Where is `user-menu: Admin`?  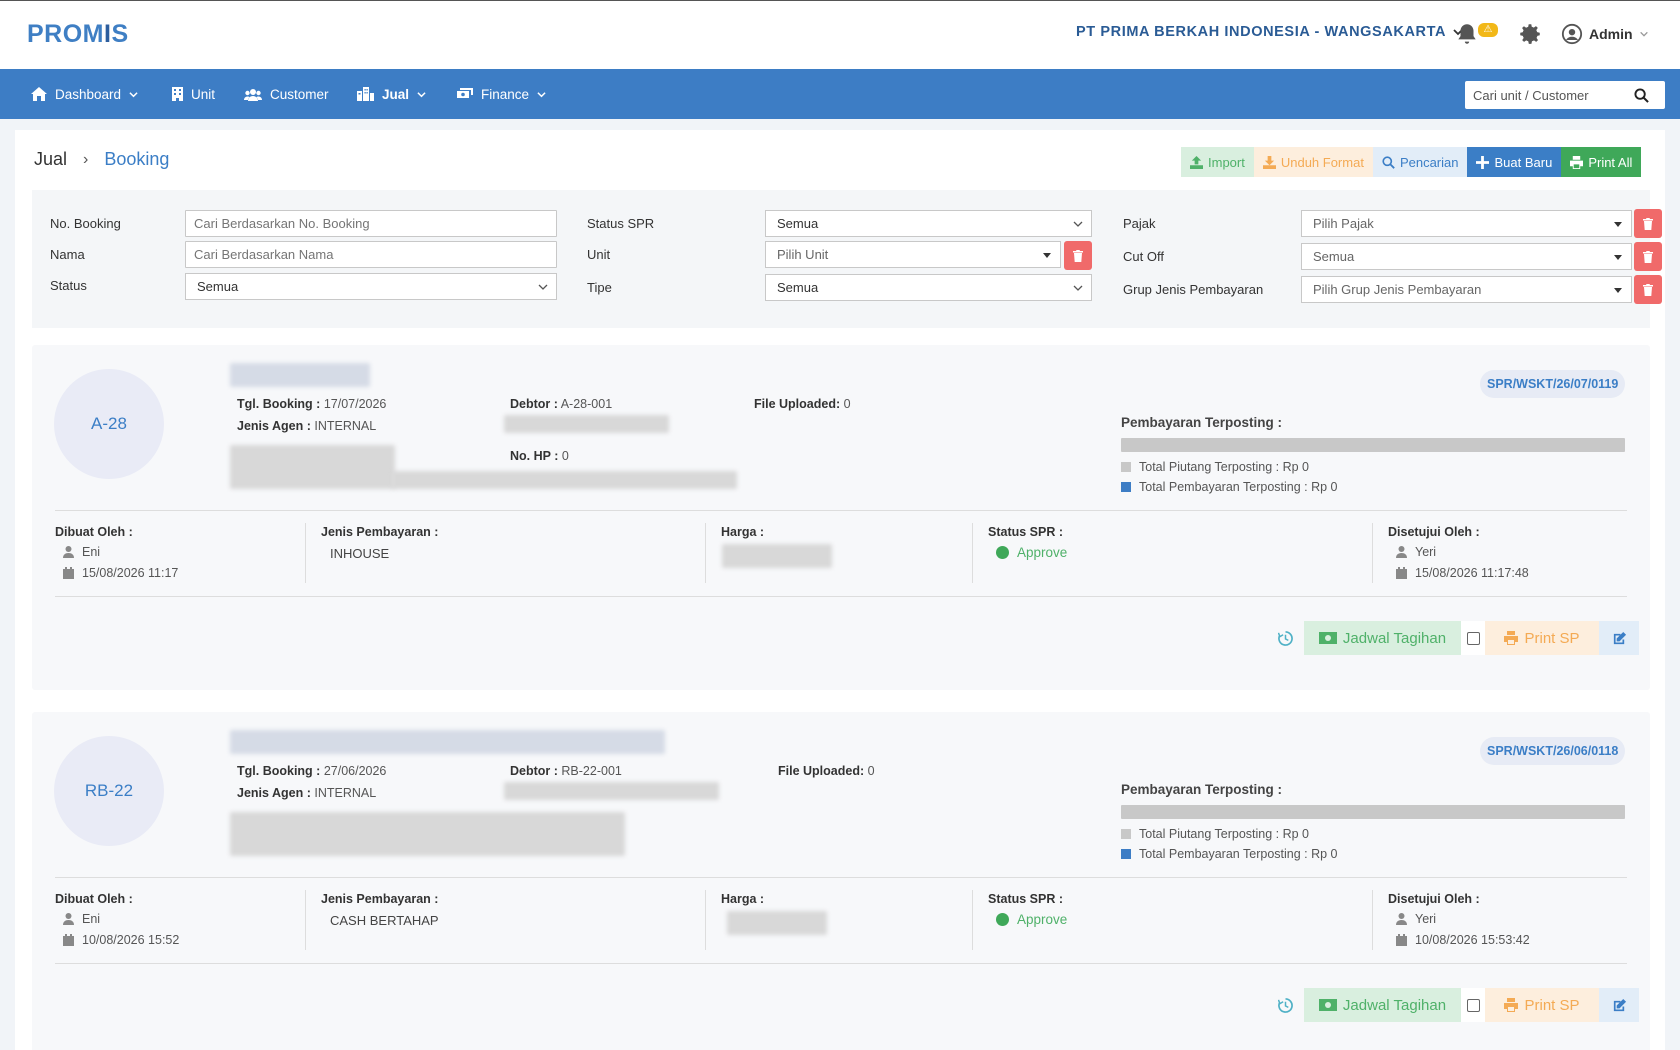
user-menu: Admin is located at coordinates (1605, 34).